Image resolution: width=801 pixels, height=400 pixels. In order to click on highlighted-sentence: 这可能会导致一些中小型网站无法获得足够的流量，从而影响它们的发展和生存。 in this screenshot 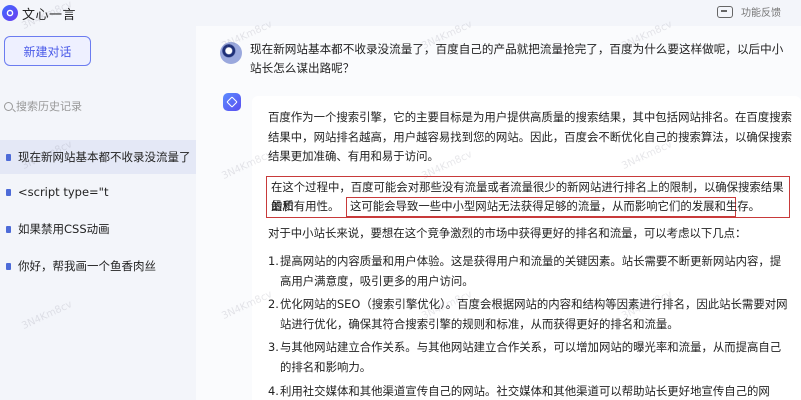, I will do `click(555, 206)`.